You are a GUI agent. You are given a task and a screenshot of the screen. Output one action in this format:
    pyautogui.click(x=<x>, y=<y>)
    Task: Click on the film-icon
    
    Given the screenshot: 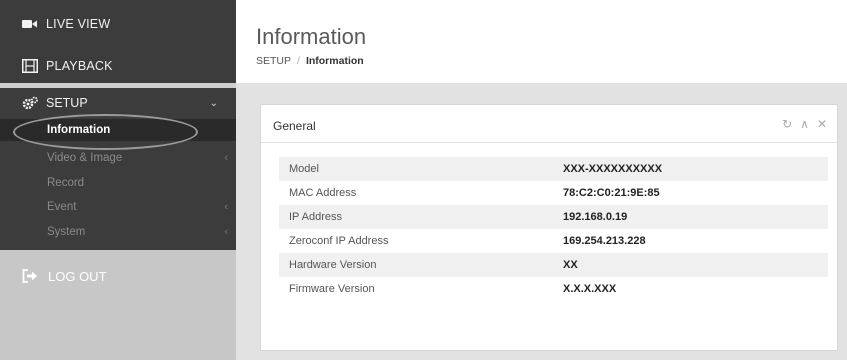 What is the action you would take?
    pyautogui.click(x=30, y=66)
    